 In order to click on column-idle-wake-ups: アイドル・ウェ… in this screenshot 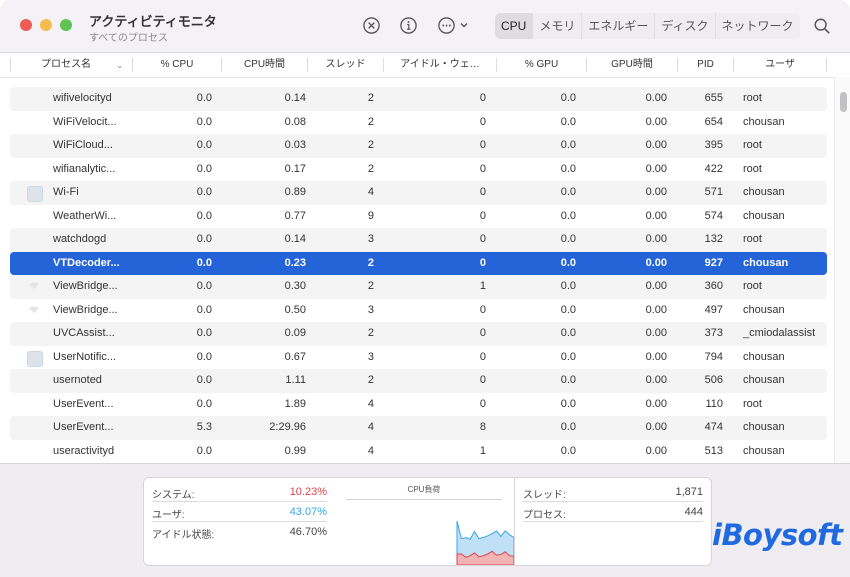, I will do `click(440, 65)`.